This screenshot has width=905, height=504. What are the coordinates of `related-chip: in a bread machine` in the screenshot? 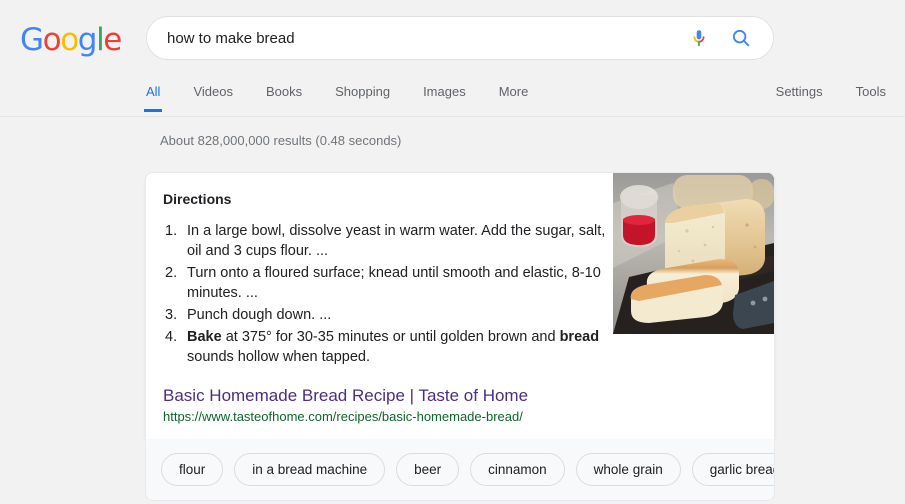 It's located at (310, 469).